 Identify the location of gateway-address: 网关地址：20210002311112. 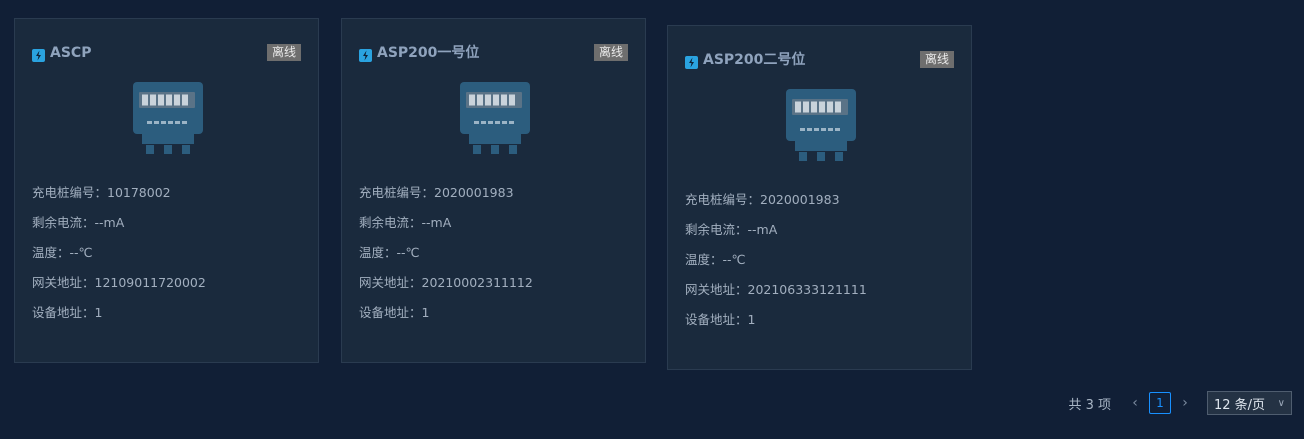
(446, 282).